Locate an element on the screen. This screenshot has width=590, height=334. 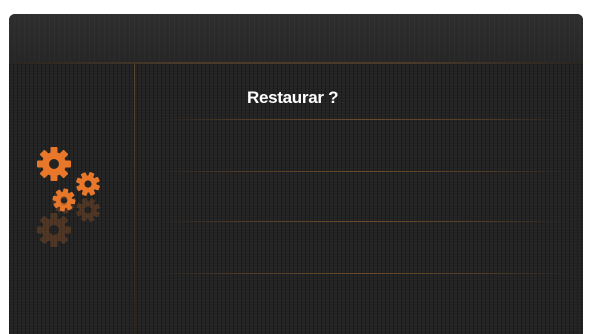
dialog-title: Restaurar ? is located at coordinates (293, 97).